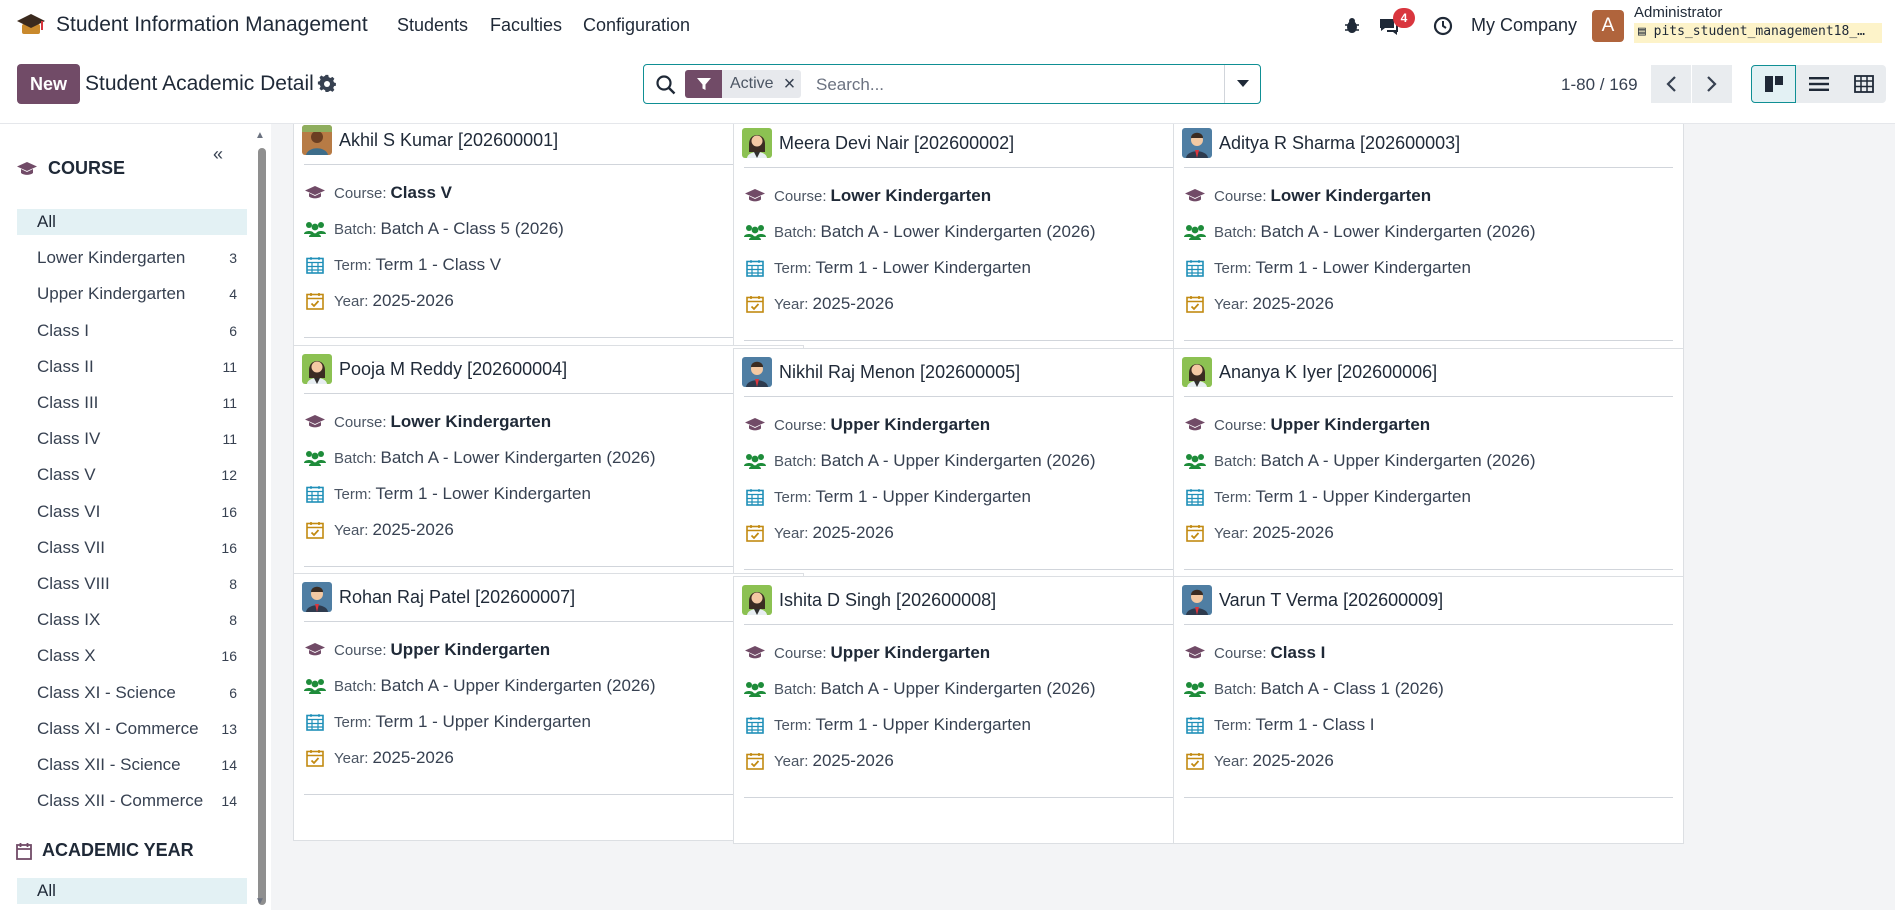 The height and width of the screenshot is (910, 1895). I want to click on user-name: Administrator, so click(1678, 12).